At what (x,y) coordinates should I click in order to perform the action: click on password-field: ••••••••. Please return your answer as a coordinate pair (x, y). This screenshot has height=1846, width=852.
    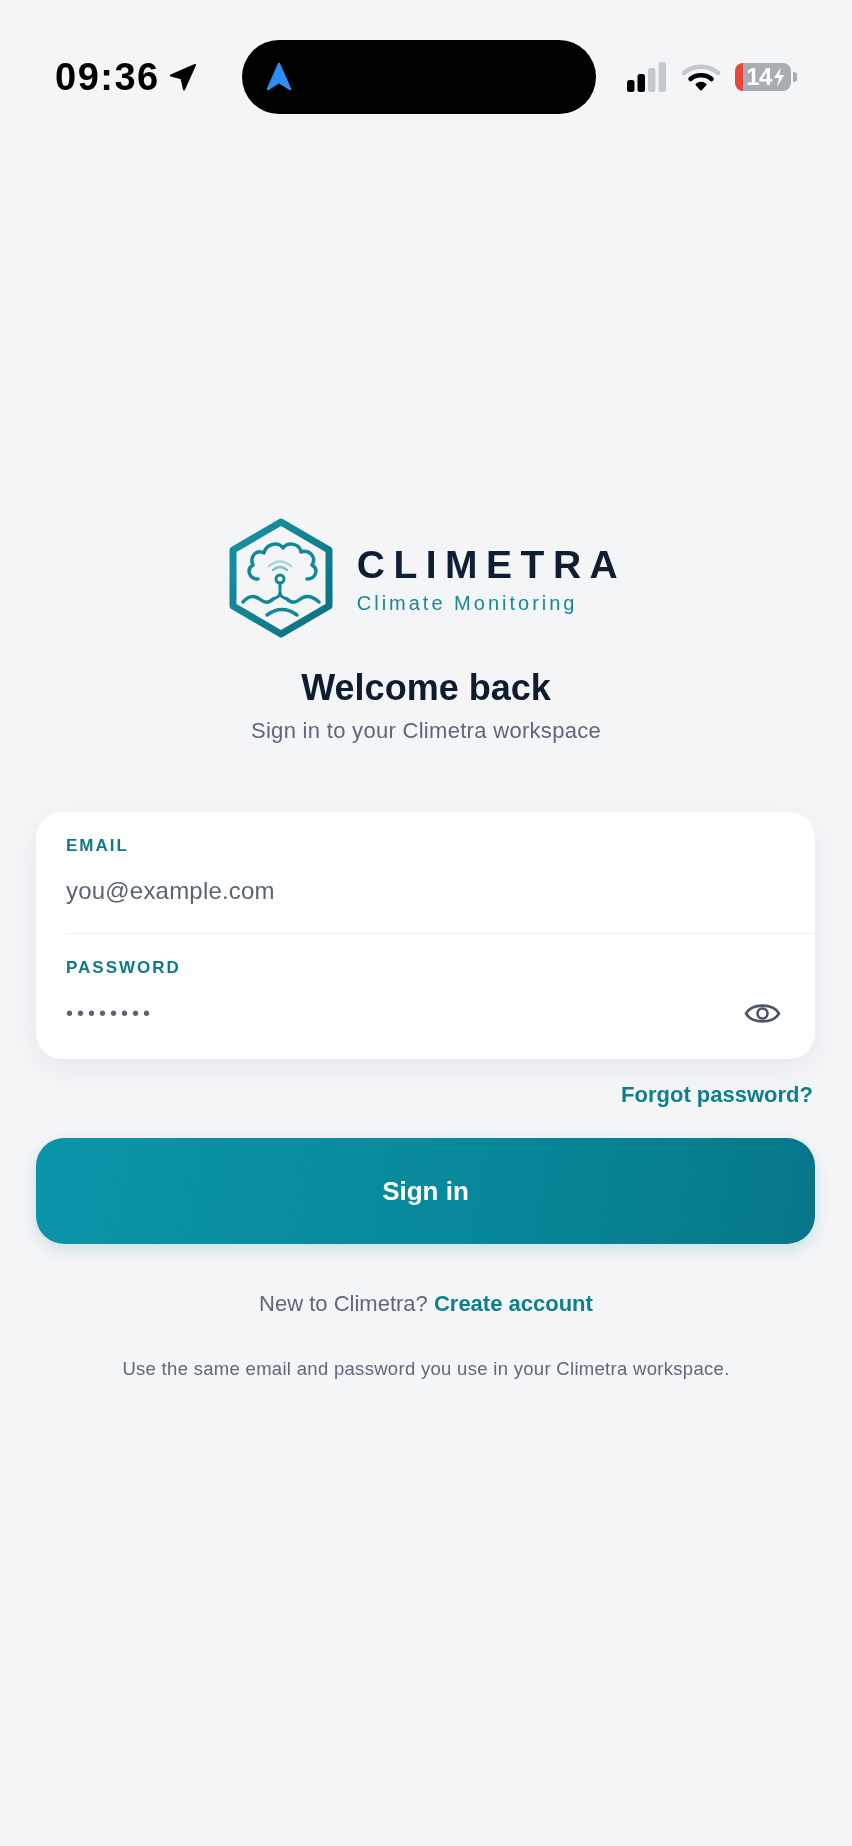
    Looking at the image, I should click on (399, 1013).